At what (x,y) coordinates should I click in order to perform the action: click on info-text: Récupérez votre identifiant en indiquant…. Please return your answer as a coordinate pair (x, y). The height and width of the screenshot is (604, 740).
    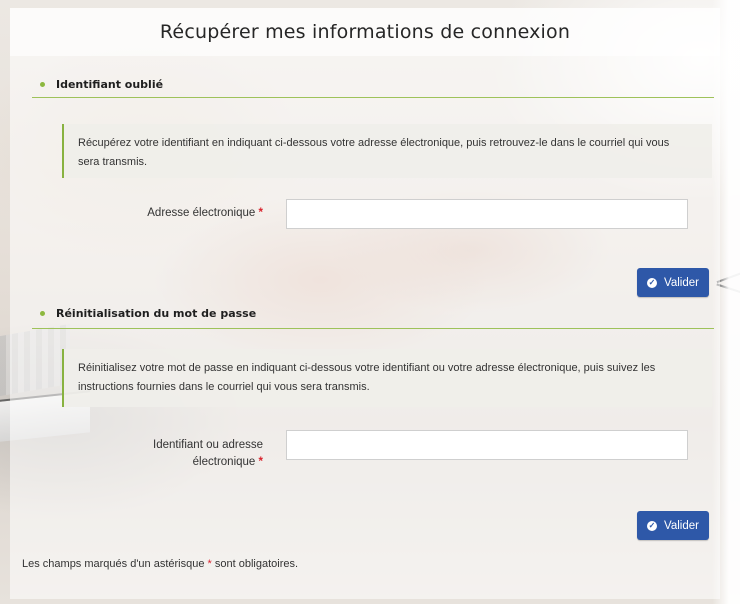
    Looking at the image, I should click on (374, 152).